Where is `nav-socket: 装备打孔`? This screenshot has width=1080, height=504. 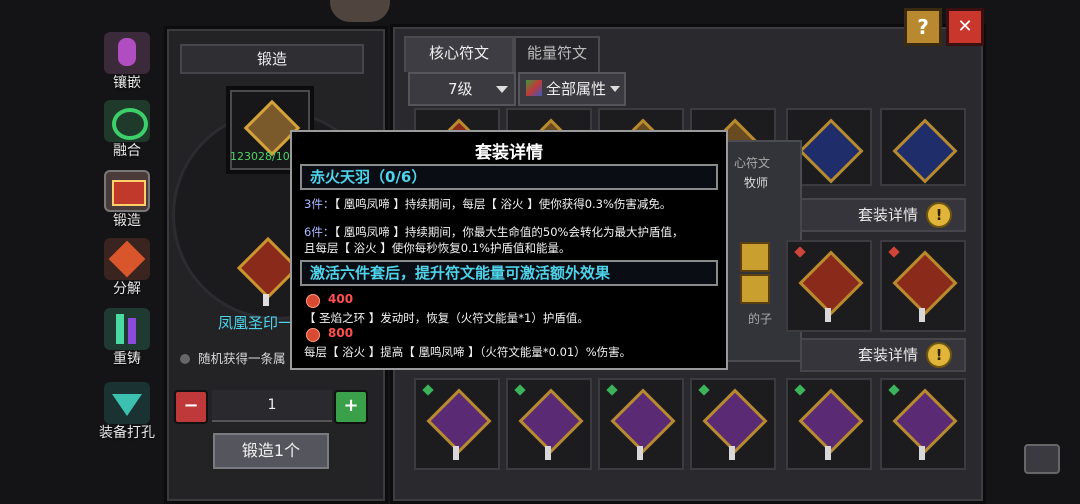
nav-socket: 装备打孔 is located at coordinates (127, 413).